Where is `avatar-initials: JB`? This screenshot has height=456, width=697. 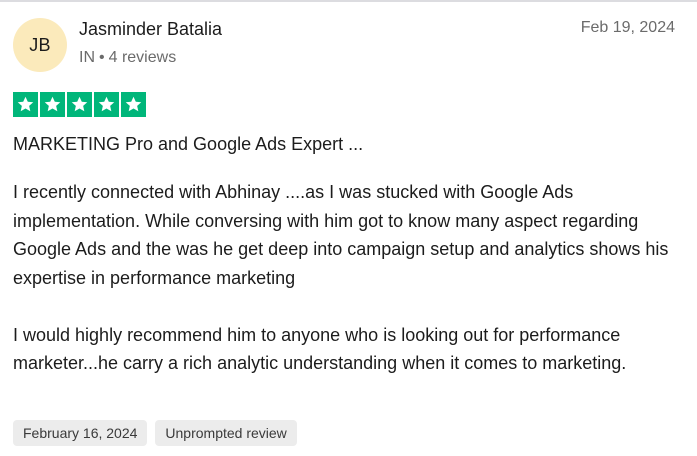 avatar-initials: JB is located at coordinates (40, 44).